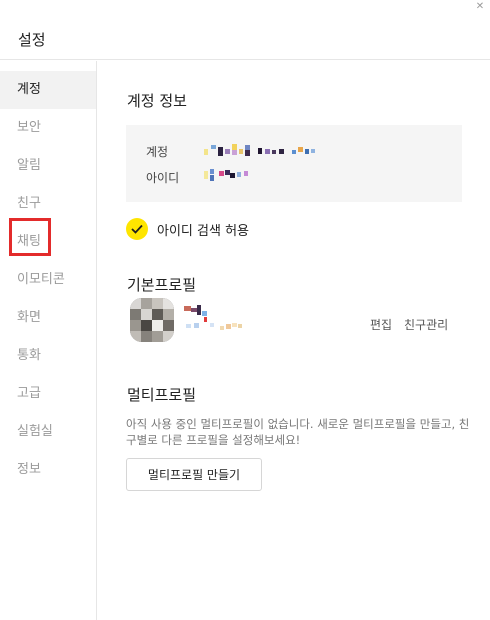 The image size is (490, 620). Describe the element at coordinates (48, 394) in the screenshot. I see `sidebar-item-advanced: 고급` at that location.